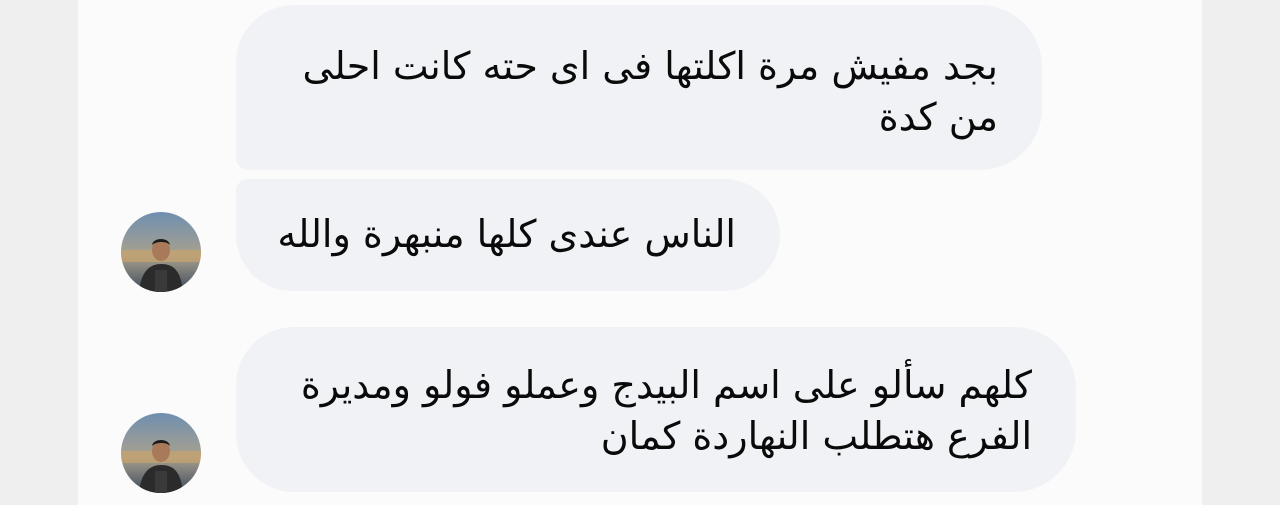 This screenshot has height=505, width=1280. I want to click on message-bubble-2: الناس عندى كلها منبهرة والله, so click(508, 235).